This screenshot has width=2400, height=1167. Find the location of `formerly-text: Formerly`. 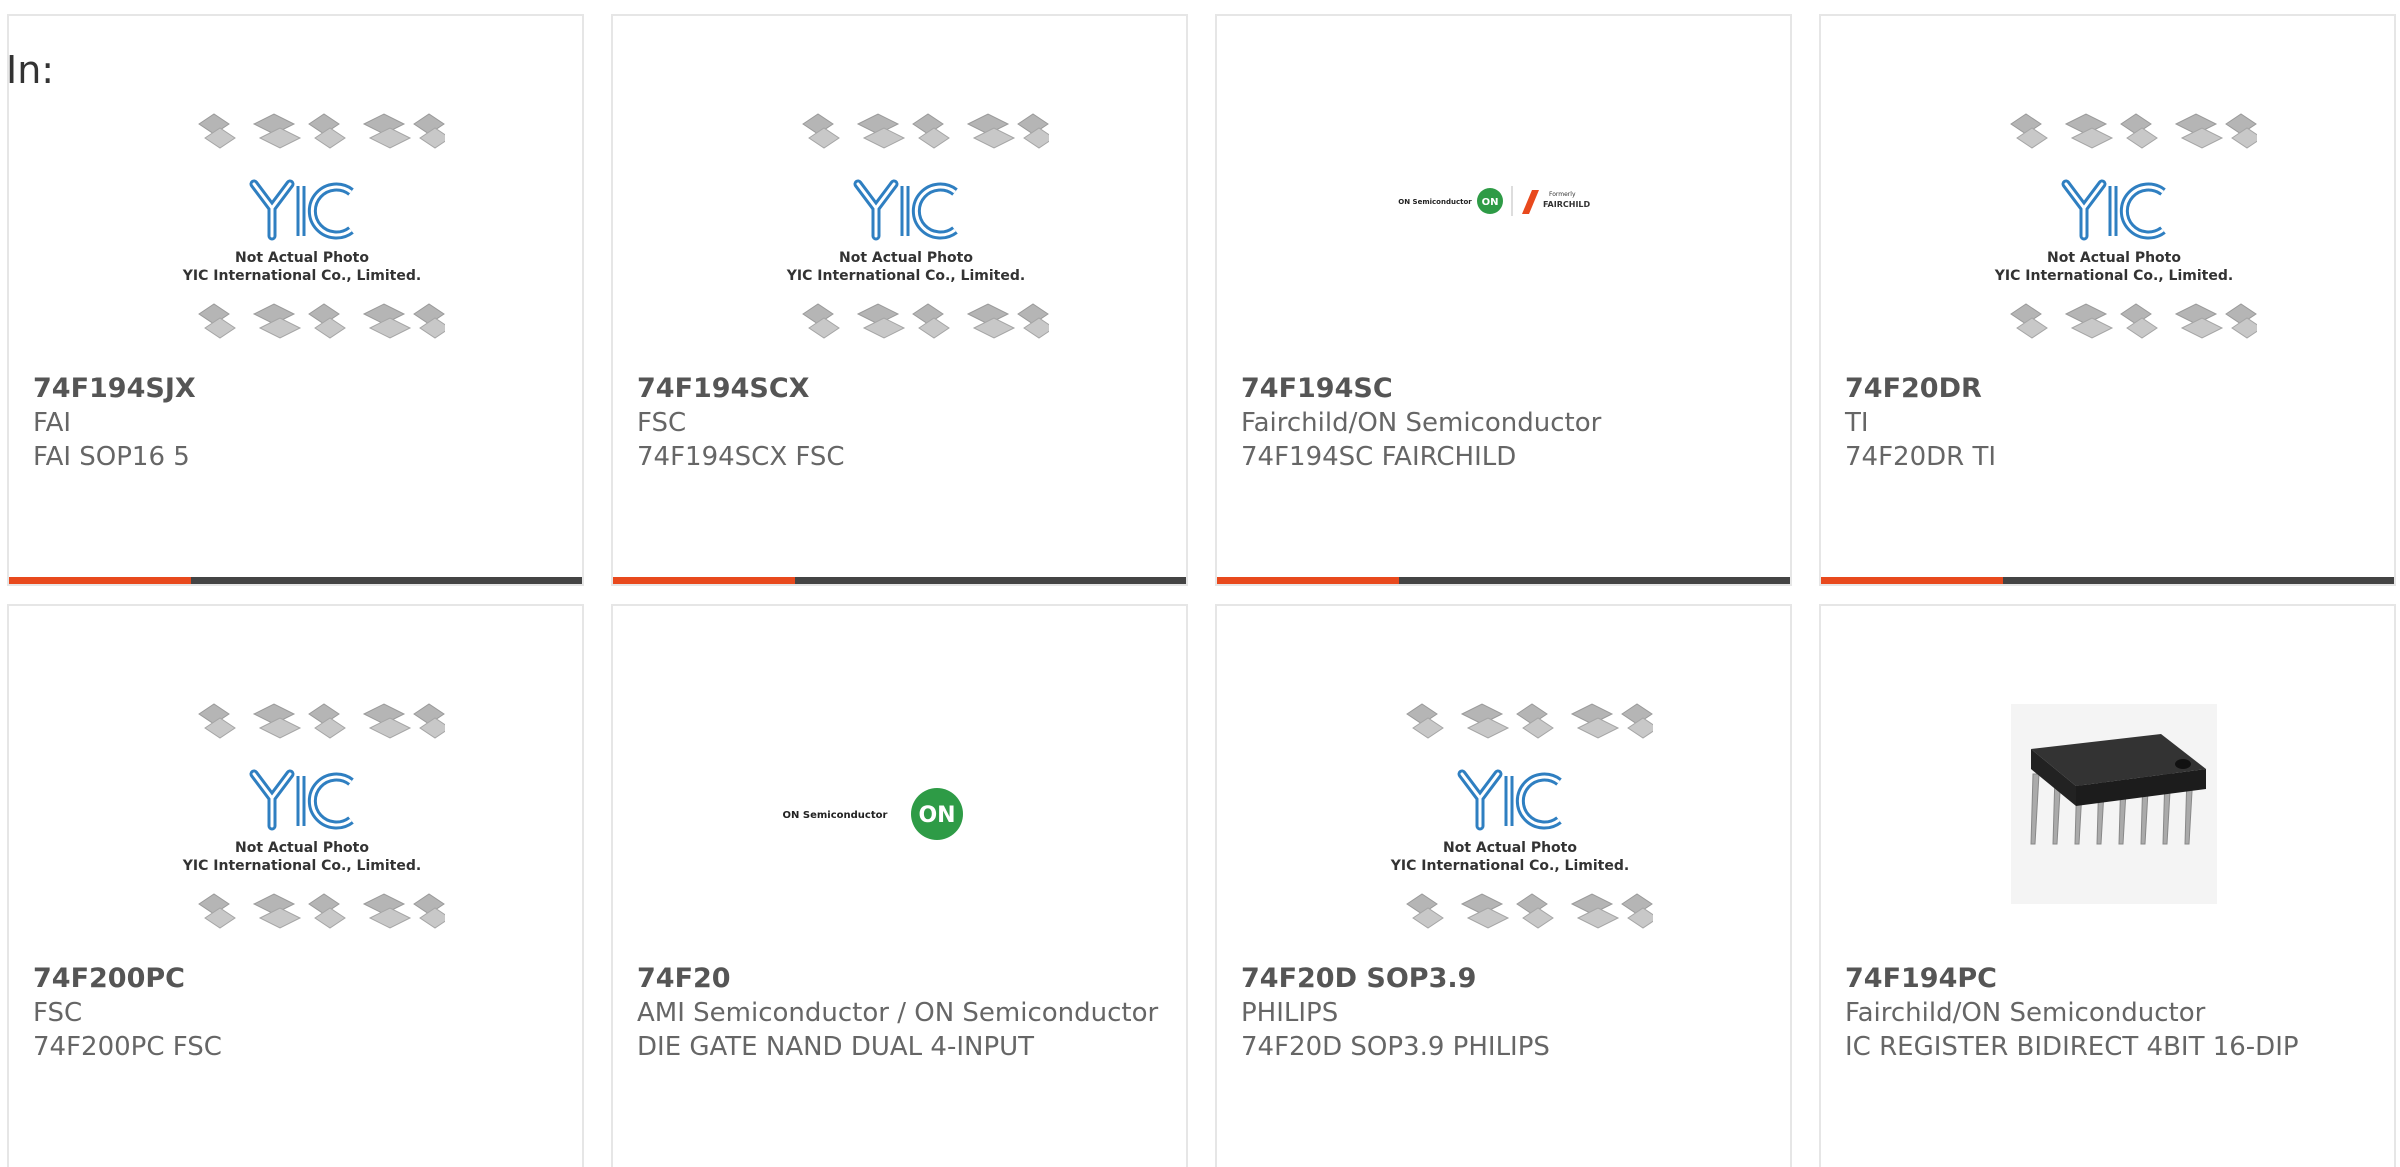

formerly-text: Formerly is located at coordinates (1562, 194).